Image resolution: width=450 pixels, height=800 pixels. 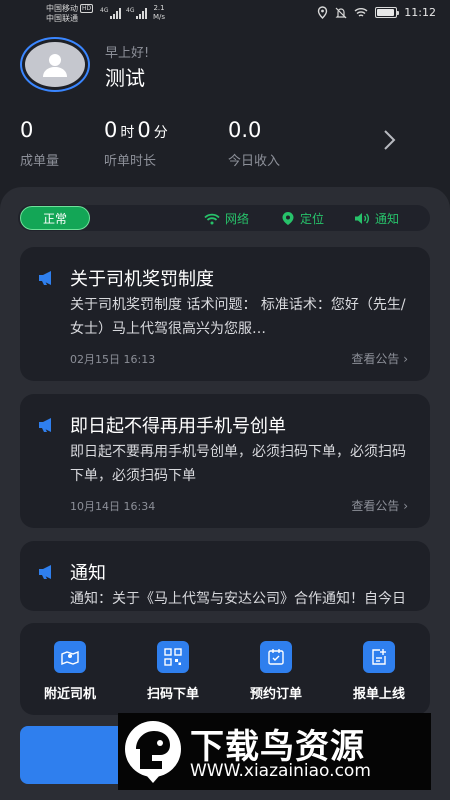 I want to click on username: 测试, so click(x=125, y=78).